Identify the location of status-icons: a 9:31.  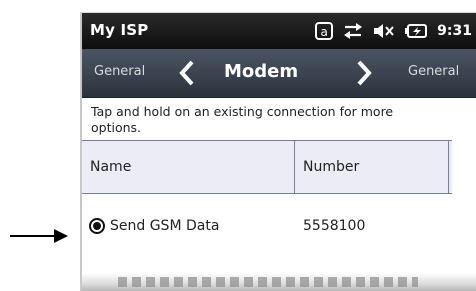
(393, 31).